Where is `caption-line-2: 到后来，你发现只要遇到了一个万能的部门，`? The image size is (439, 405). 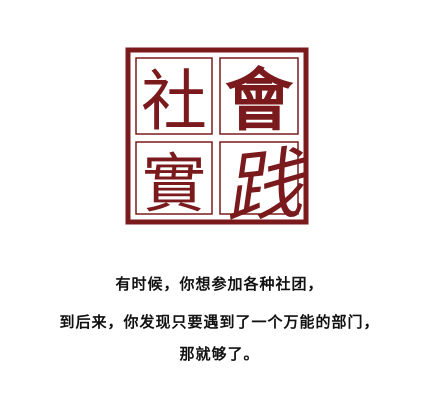 caption-line-2: 到后来，你发现只要遇到了一个万能的部门， is located at coordinates (219, 322).